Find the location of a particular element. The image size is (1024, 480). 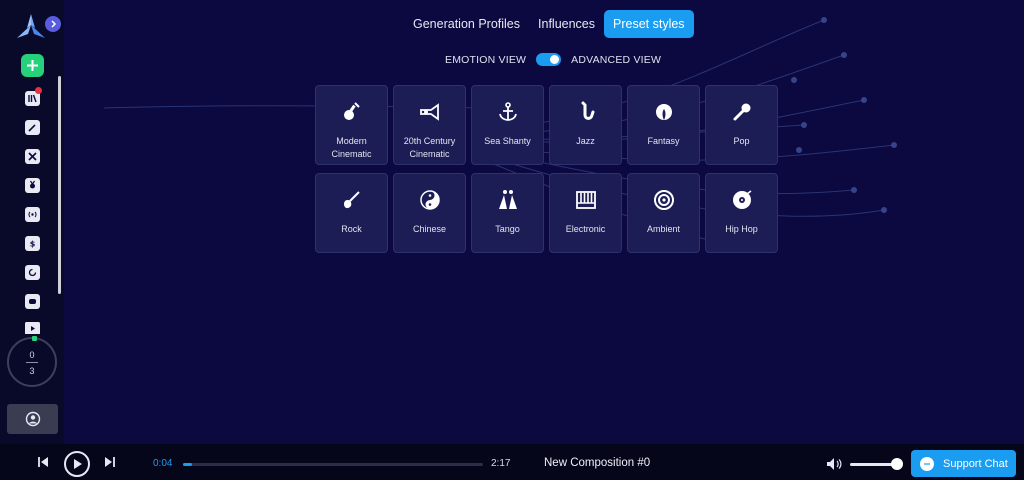

counter-used: 0 is located at coordinates (32, 355).